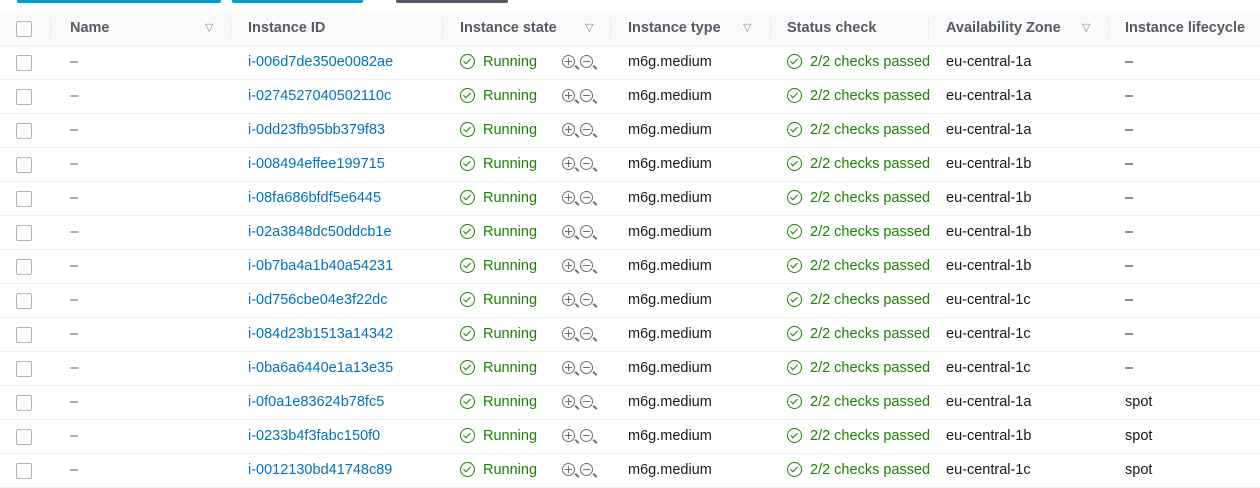 The height and width of the screenshot is (488, 1260). I want to click on instance-id-link: i-0d756cbe04e3f22dc, so click(317, 300).